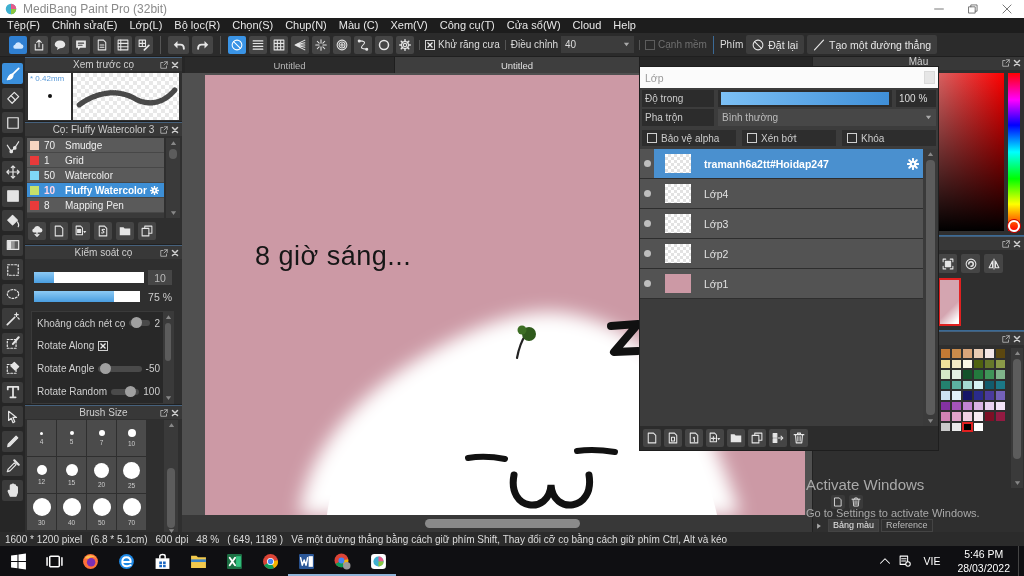  I want to click on menu-item: Lớp(L), so click(146, 25).